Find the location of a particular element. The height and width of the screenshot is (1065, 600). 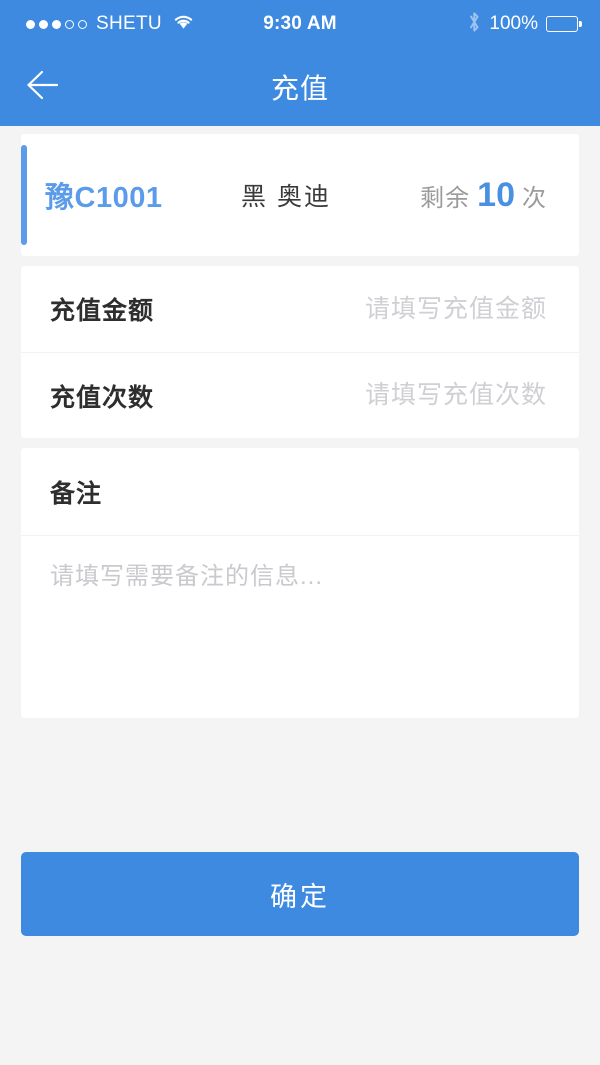

remaining-balance: 剩余 10 次 is located at coordinates (499, 195).